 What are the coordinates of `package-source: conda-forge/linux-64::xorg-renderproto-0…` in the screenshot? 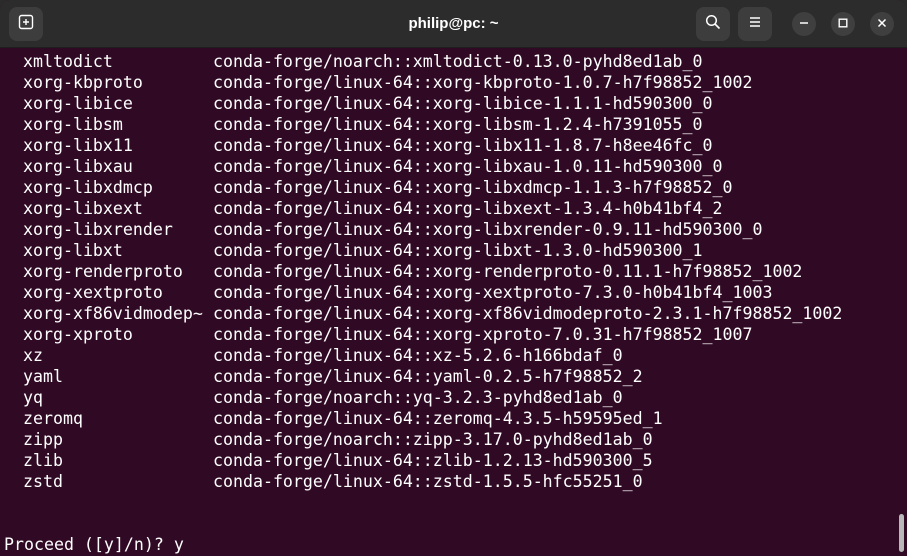 It's located at (508, 271).